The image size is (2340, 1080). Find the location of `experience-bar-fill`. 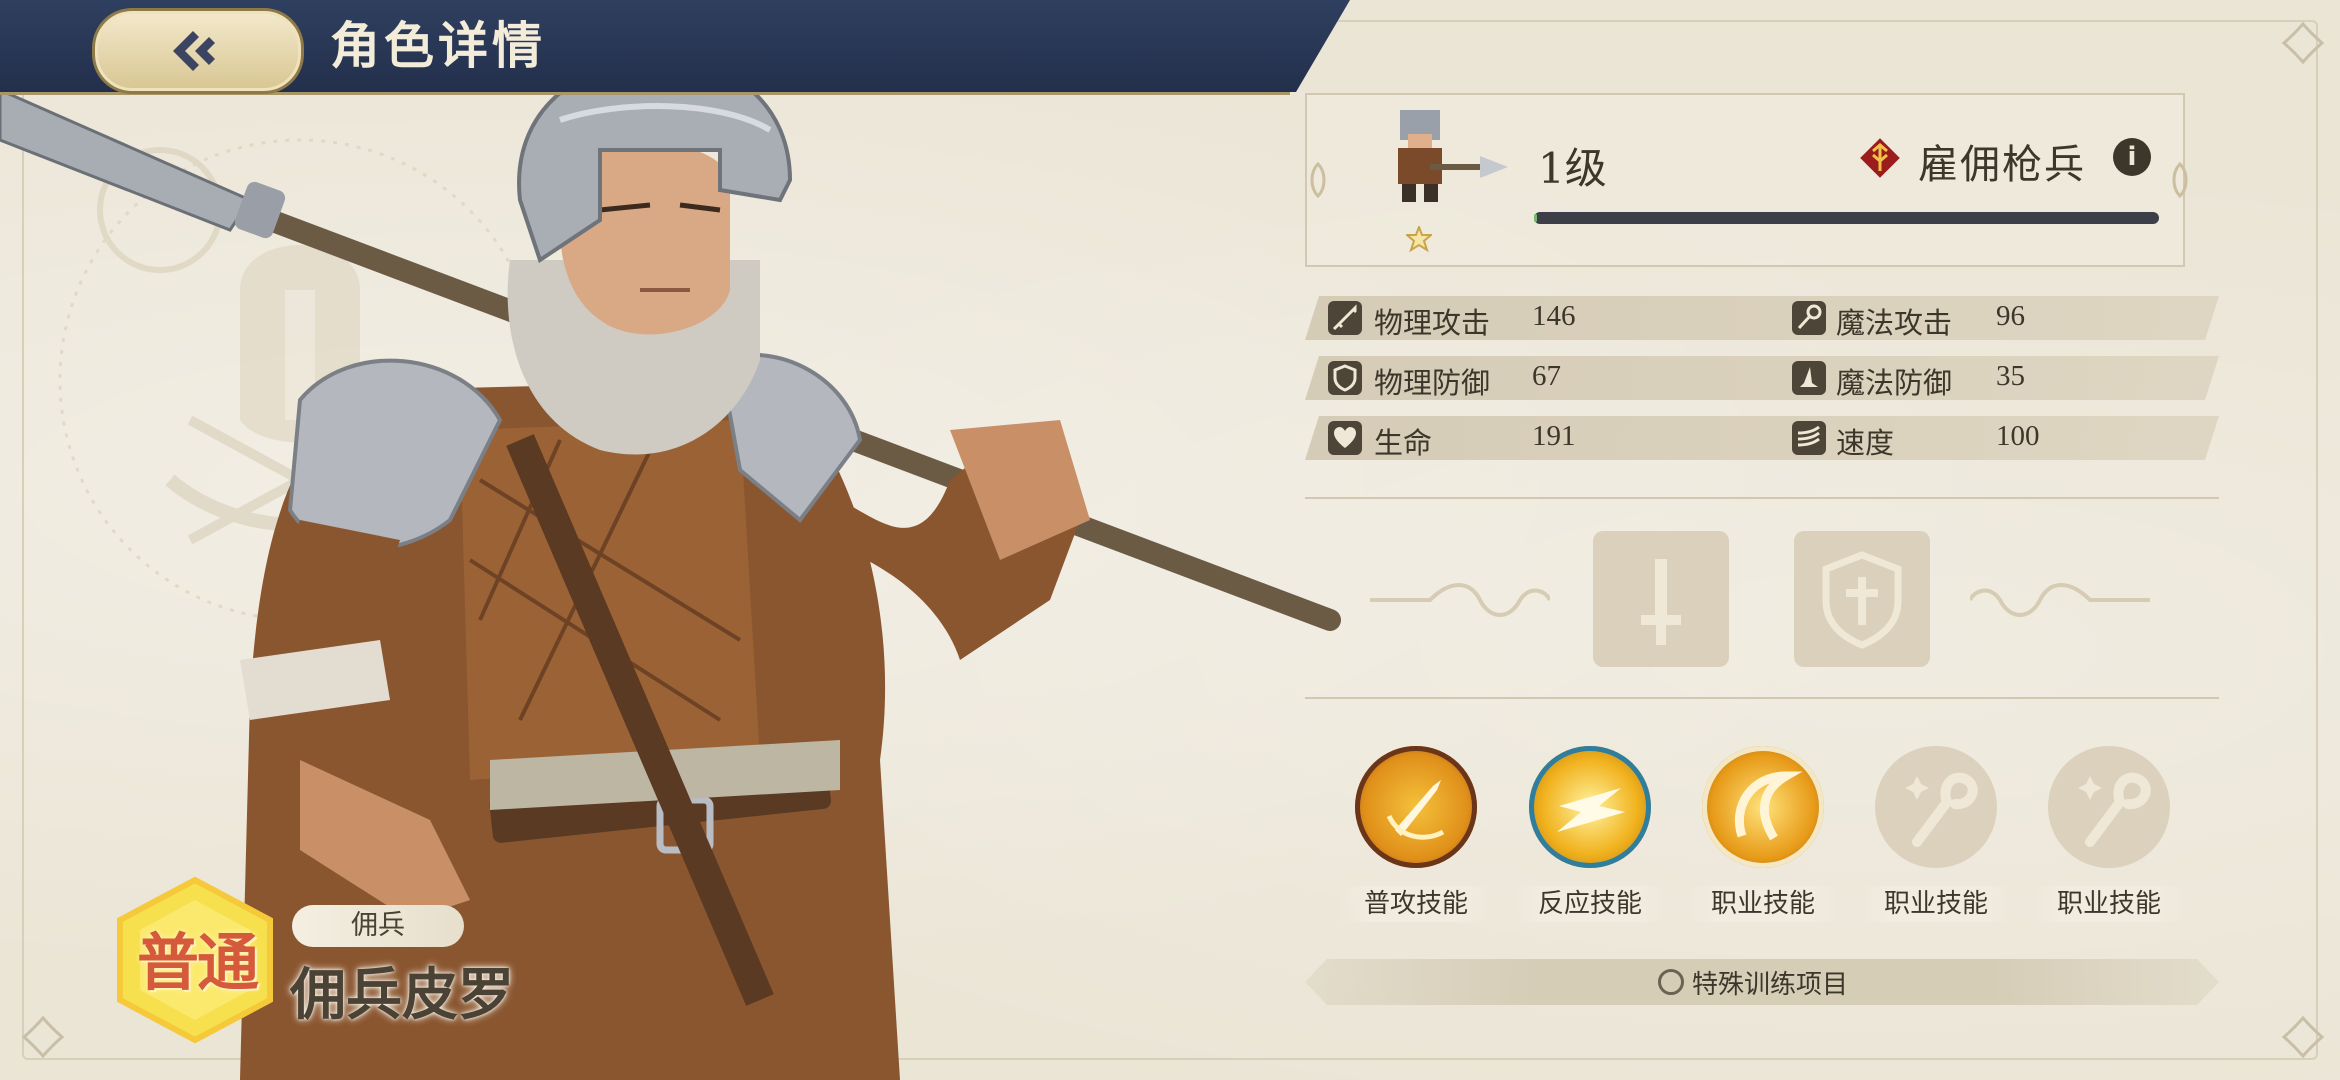

experience-bar-fill is located at coordinates (1536, 218).